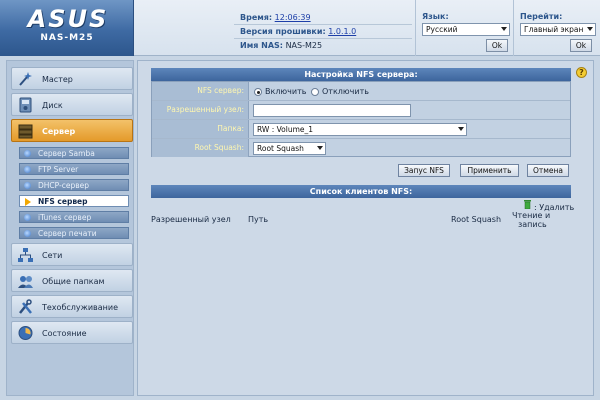  What do you see at coordinates (28, 202) in the screenshot?
I see `arrow-right-icon` at bounding box center [28, 202].